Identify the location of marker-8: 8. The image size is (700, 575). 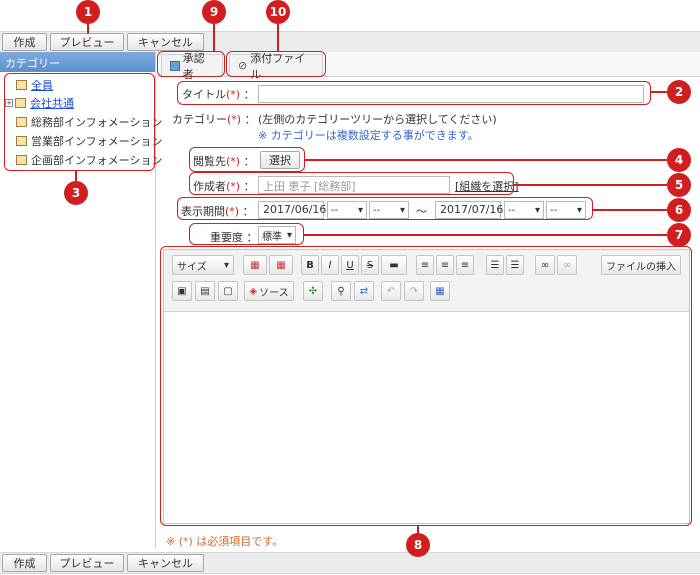
(418, 545).